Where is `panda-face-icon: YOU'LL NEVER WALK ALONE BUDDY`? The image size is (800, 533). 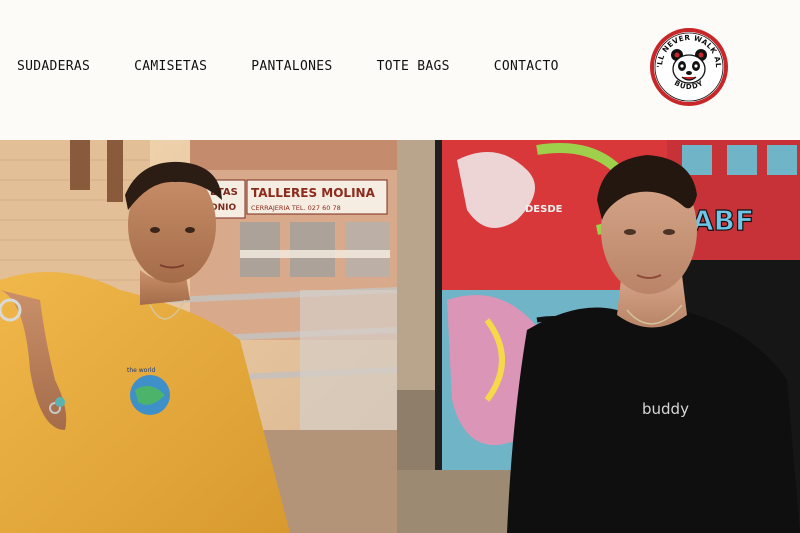
panda-face-icon: YOU'LL NEVER WALK ALONE BUDDY is located at coordinates (686, 63).